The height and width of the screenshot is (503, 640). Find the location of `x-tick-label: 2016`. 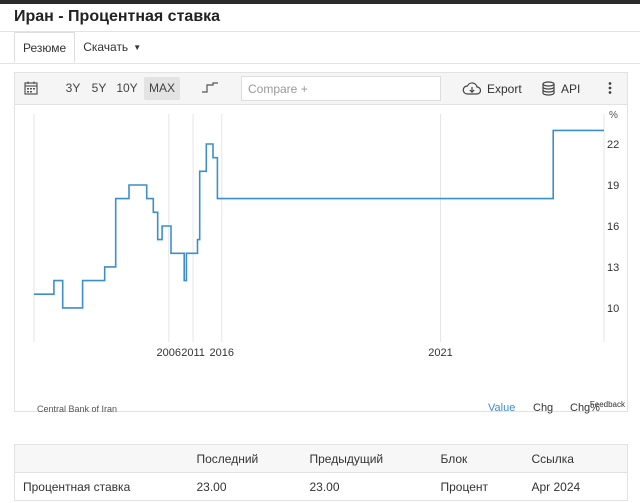

x-tick-label: 2016 is located at coordinates (222, 353).